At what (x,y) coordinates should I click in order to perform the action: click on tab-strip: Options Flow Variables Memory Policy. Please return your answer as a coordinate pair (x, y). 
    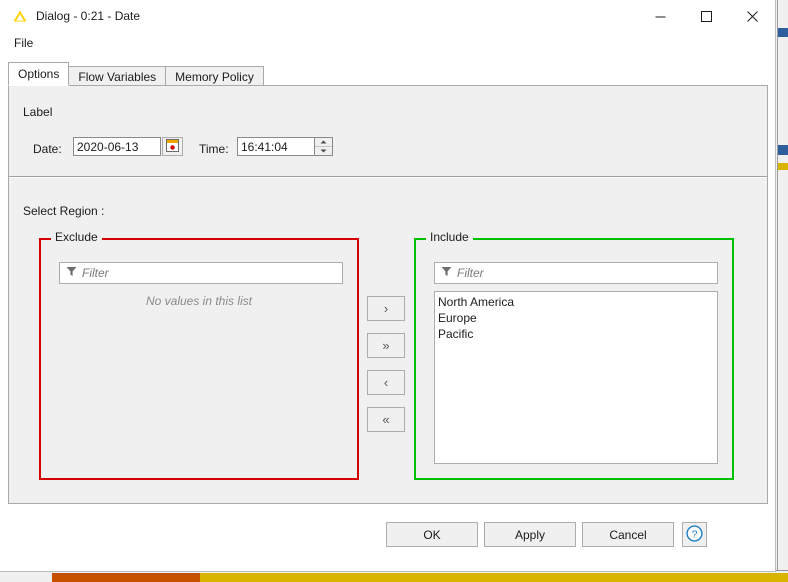
    Looking at the image, I should click on (136, 74).